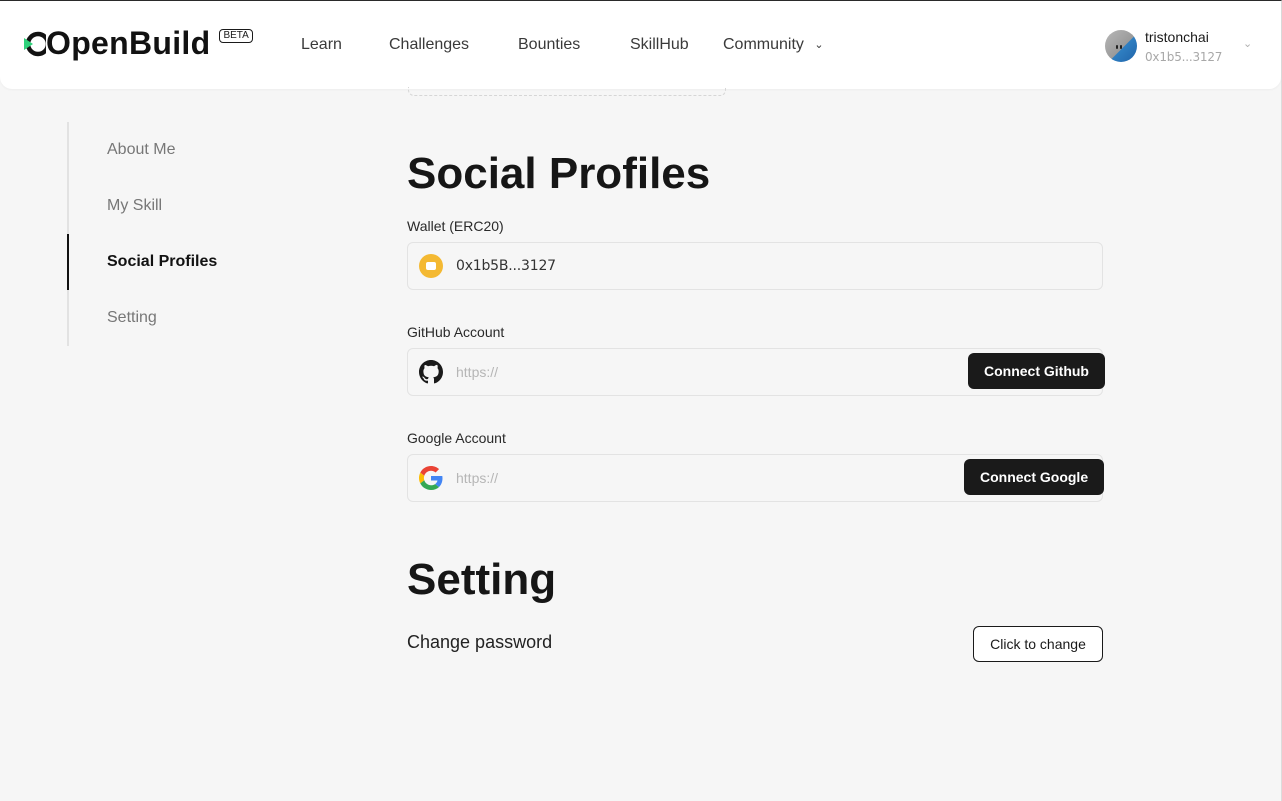  Describe the element at coordinates (482, 579) in the screenshot. I see `setting-title: Setting` at that location.